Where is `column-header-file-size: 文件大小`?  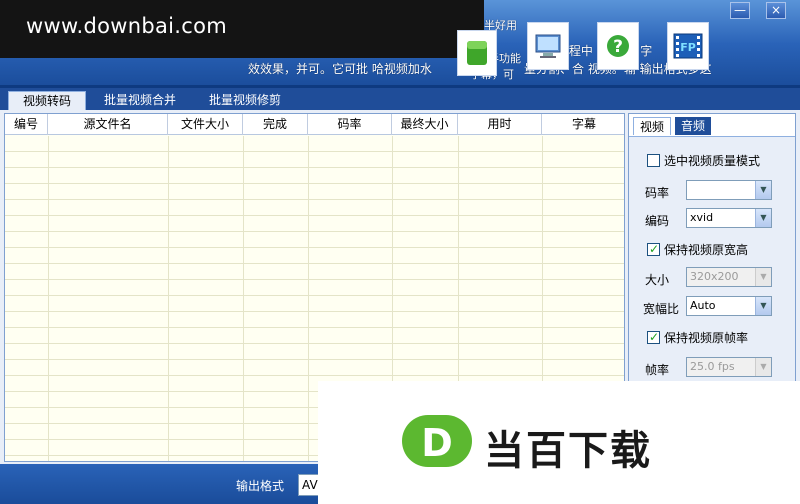 column-header-file-size: 文件大小 is located at coordinates (205, 124).